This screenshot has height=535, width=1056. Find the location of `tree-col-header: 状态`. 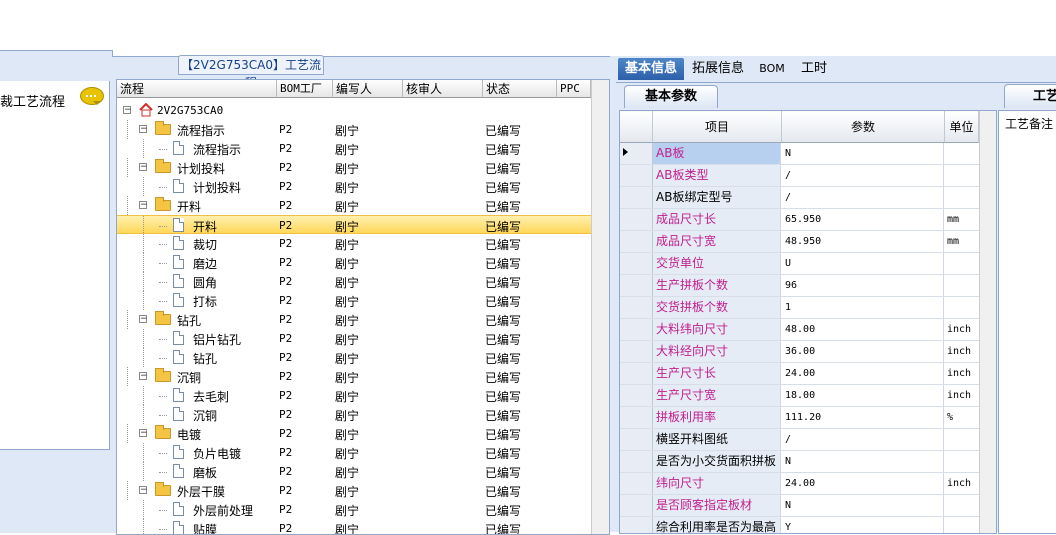

tree-col-header: 状态 is located at coordinates (520, 89).